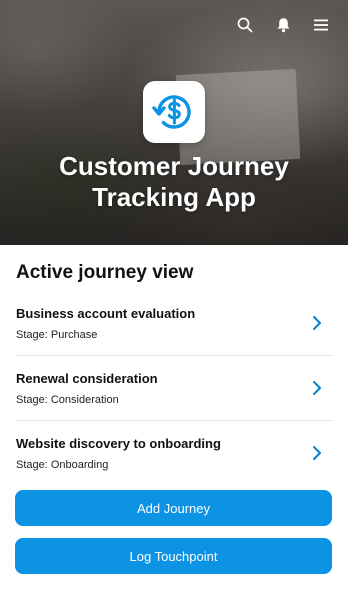 The width and height of the screenshot is (348, 593). What do you see at coordinates (321, 25) in the screenshot?
I see `menu-icon` at bounding box center [321, 25].